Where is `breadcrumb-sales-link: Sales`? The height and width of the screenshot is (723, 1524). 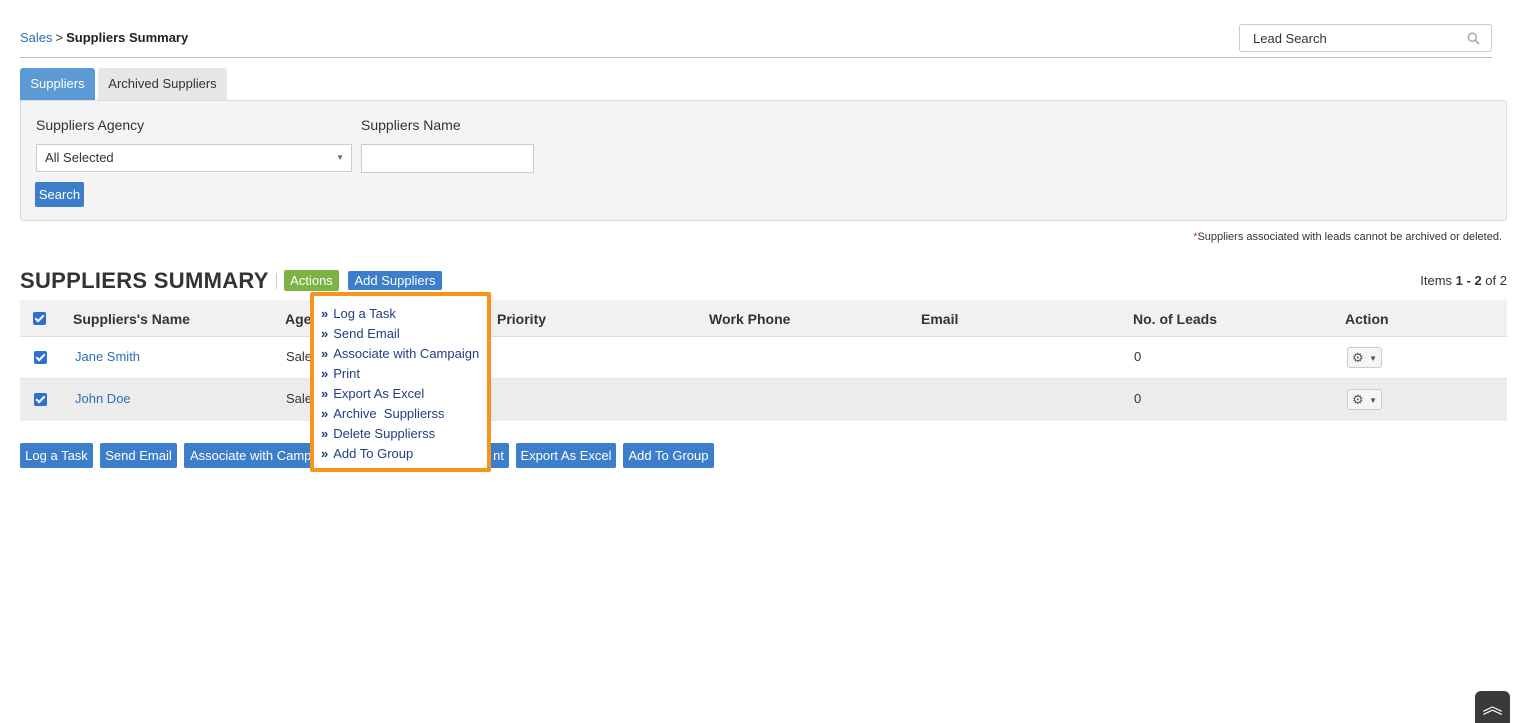 breadcrumb-sales-link: Sales is located at coordinates (36, 37).